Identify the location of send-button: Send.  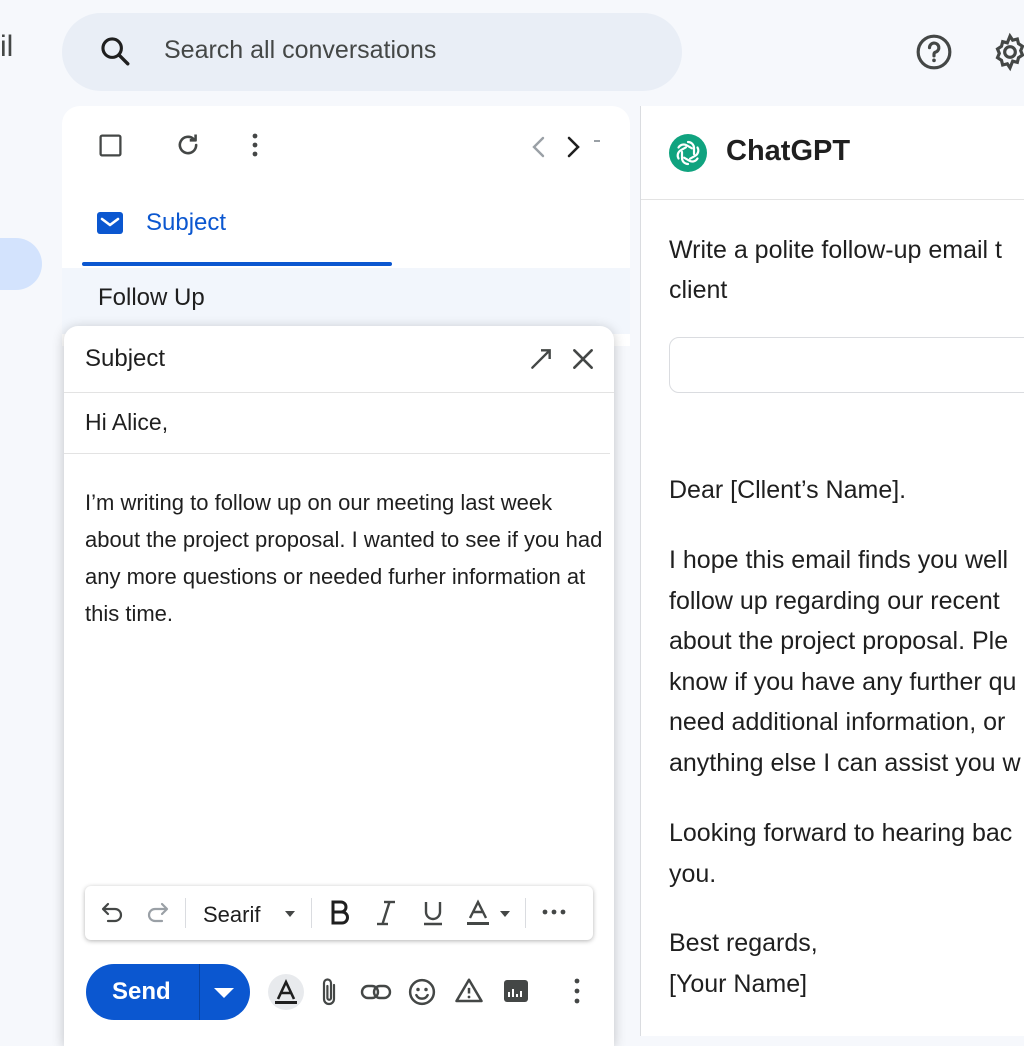
(168, 992).